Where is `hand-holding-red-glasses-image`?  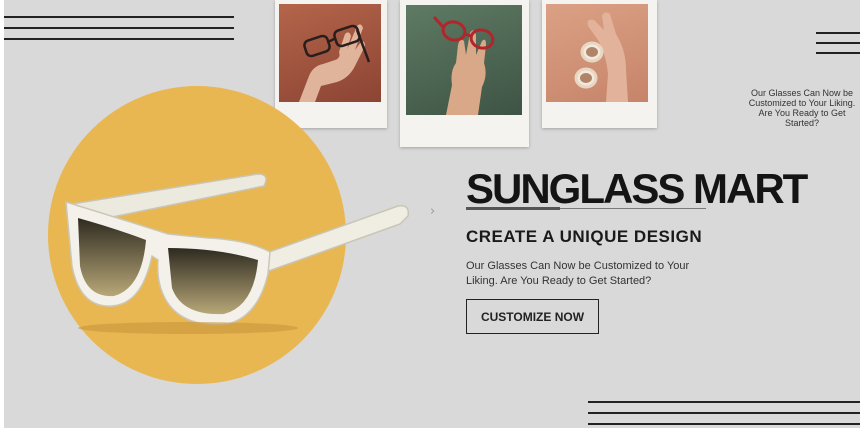 hand-holding-red-glasses-image is located at coordinates (464, 60).